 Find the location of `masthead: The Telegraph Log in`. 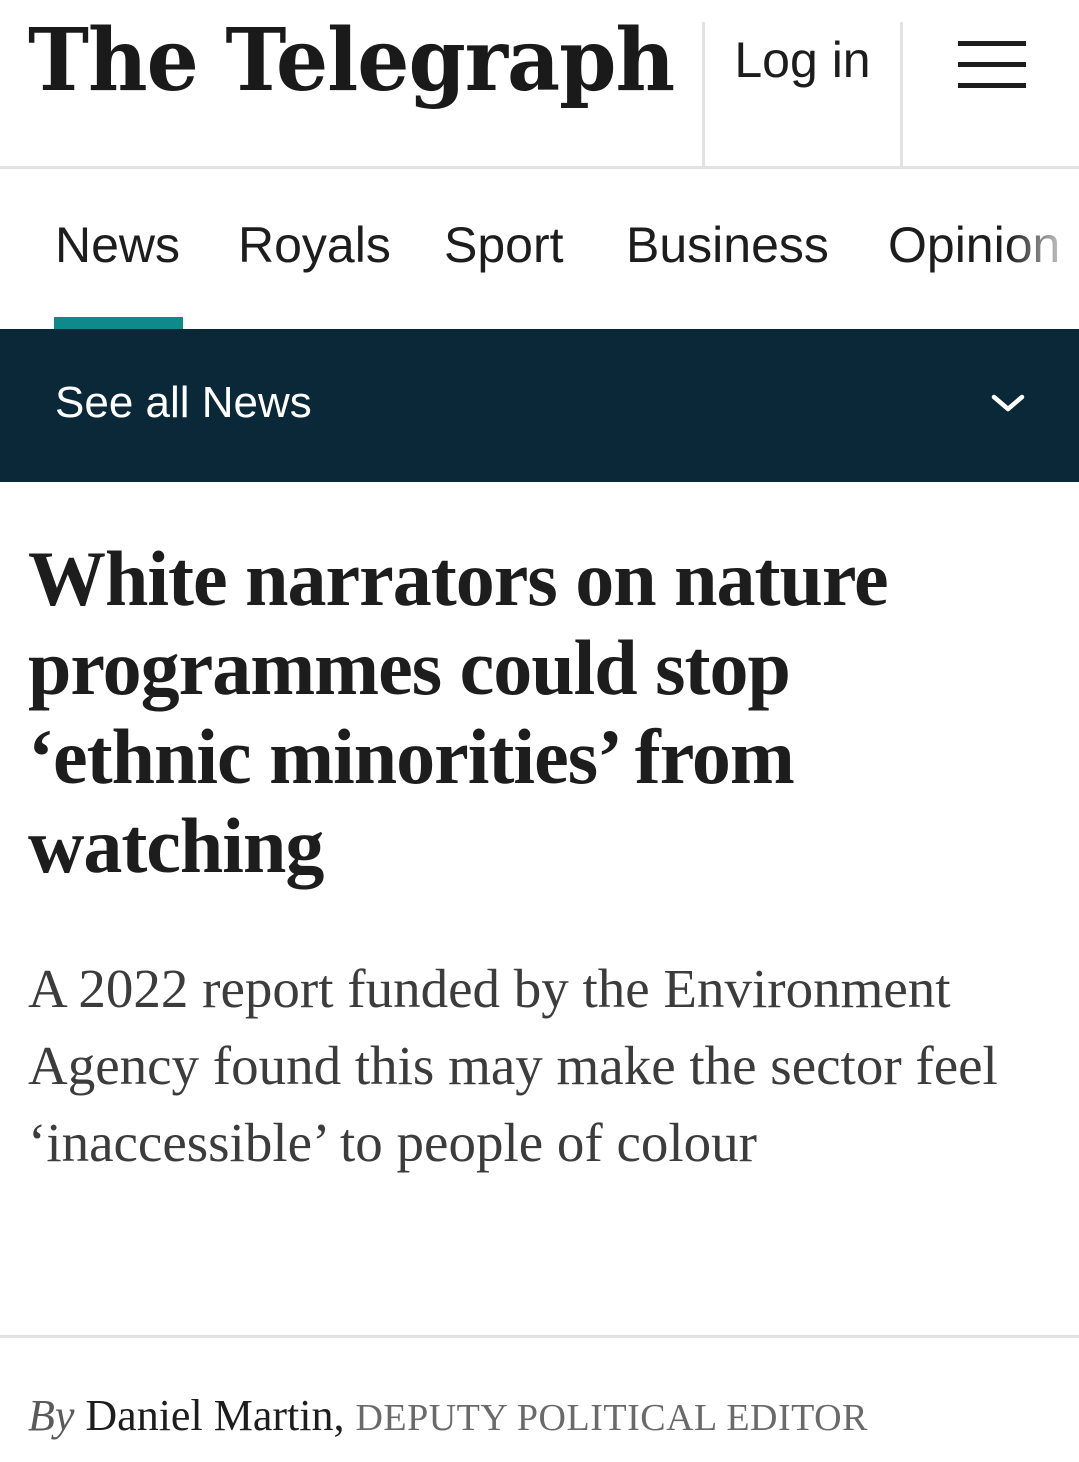

masthead: The Telegraph Log in is located at coordinates (539, 84).